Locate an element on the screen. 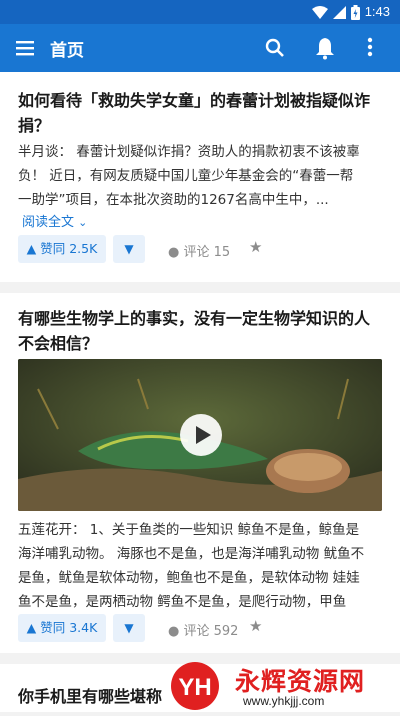 The width and height of the screenshot is (400, 716). watermark: YH 永辉资源网 www.yhkjjj.com is located at coordinates (282, 688).